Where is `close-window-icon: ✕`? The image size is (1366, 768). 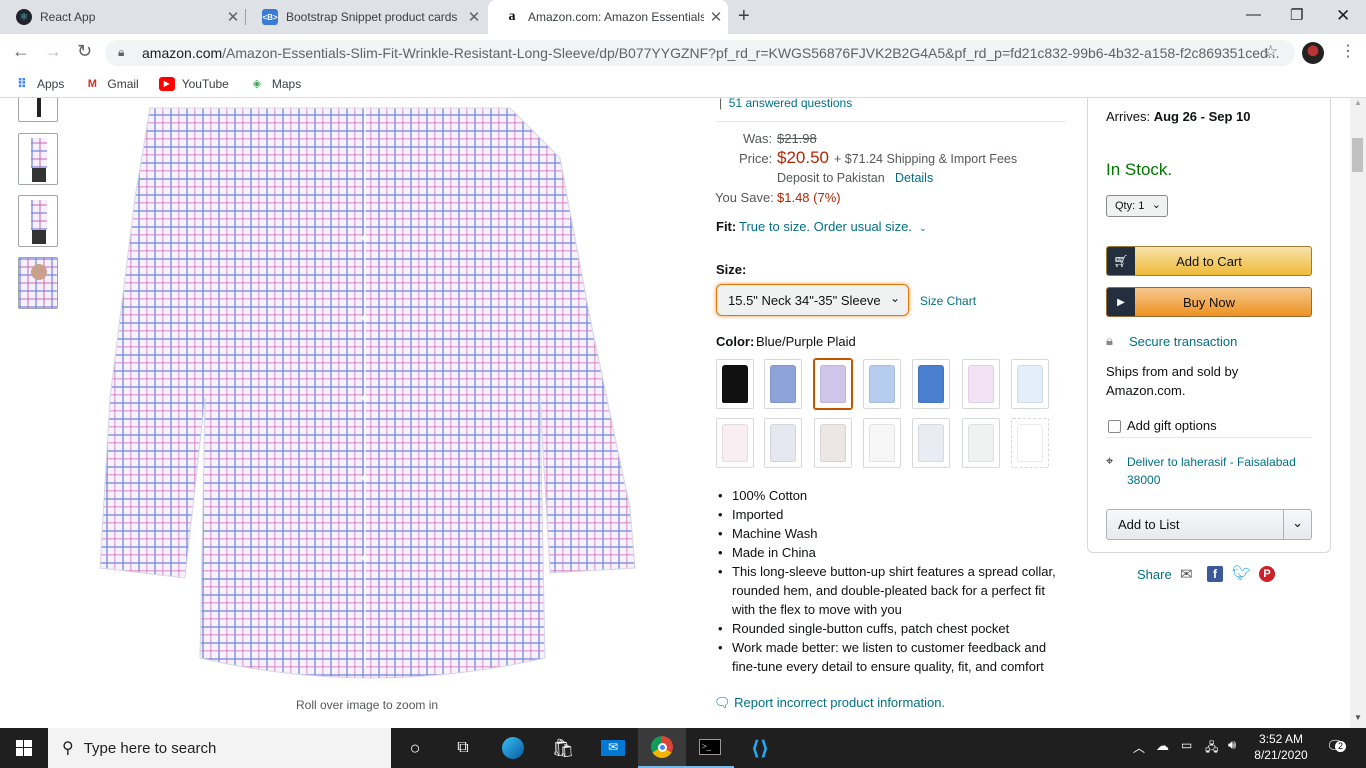 close-window-icon: ✕ is located at coordinates (1343, 16).